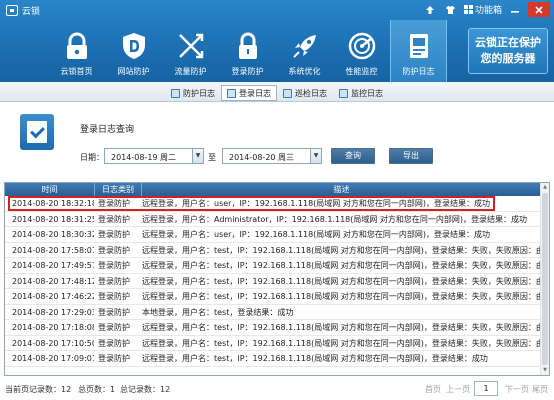  What do you see at coordinates (433, 389) in the screenshot?
I see `first-page-link: 首页` at bounding box center [433, 389].